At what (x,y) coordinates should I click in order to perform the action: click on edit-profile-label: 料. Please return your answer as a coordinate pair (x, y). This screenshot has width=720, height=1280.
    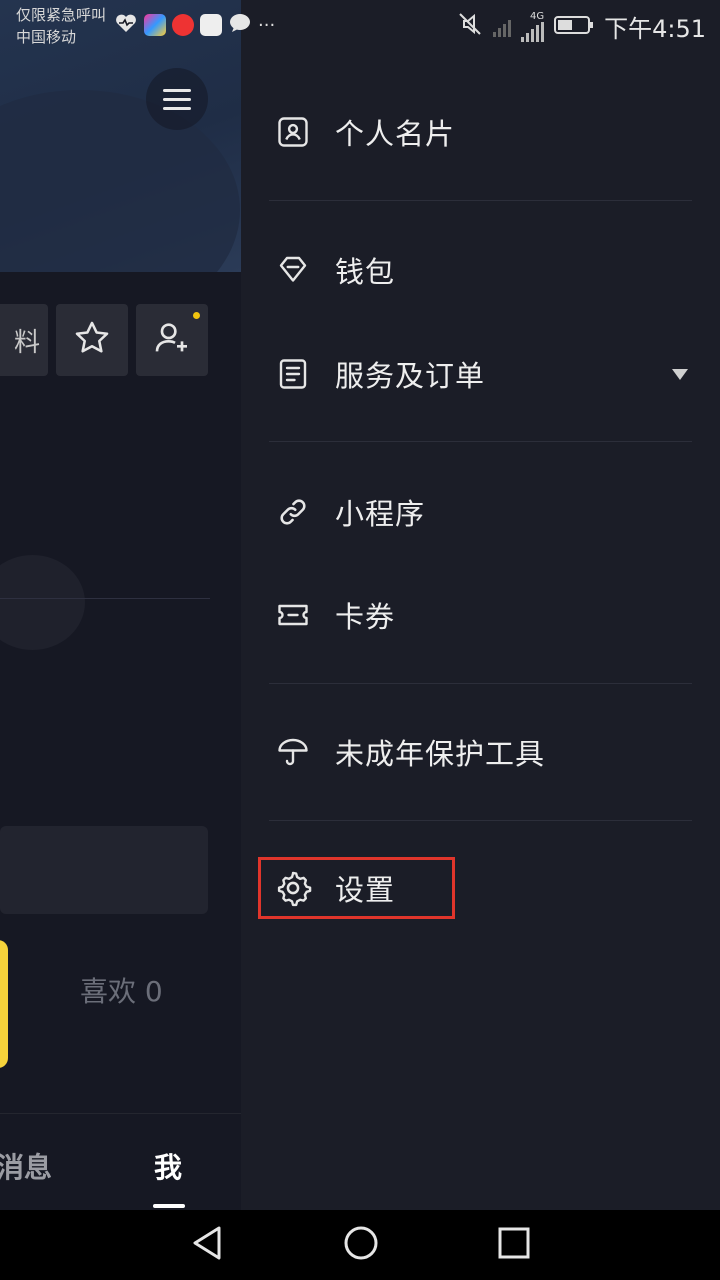
    Looking at the image, I should click on (26, 342).